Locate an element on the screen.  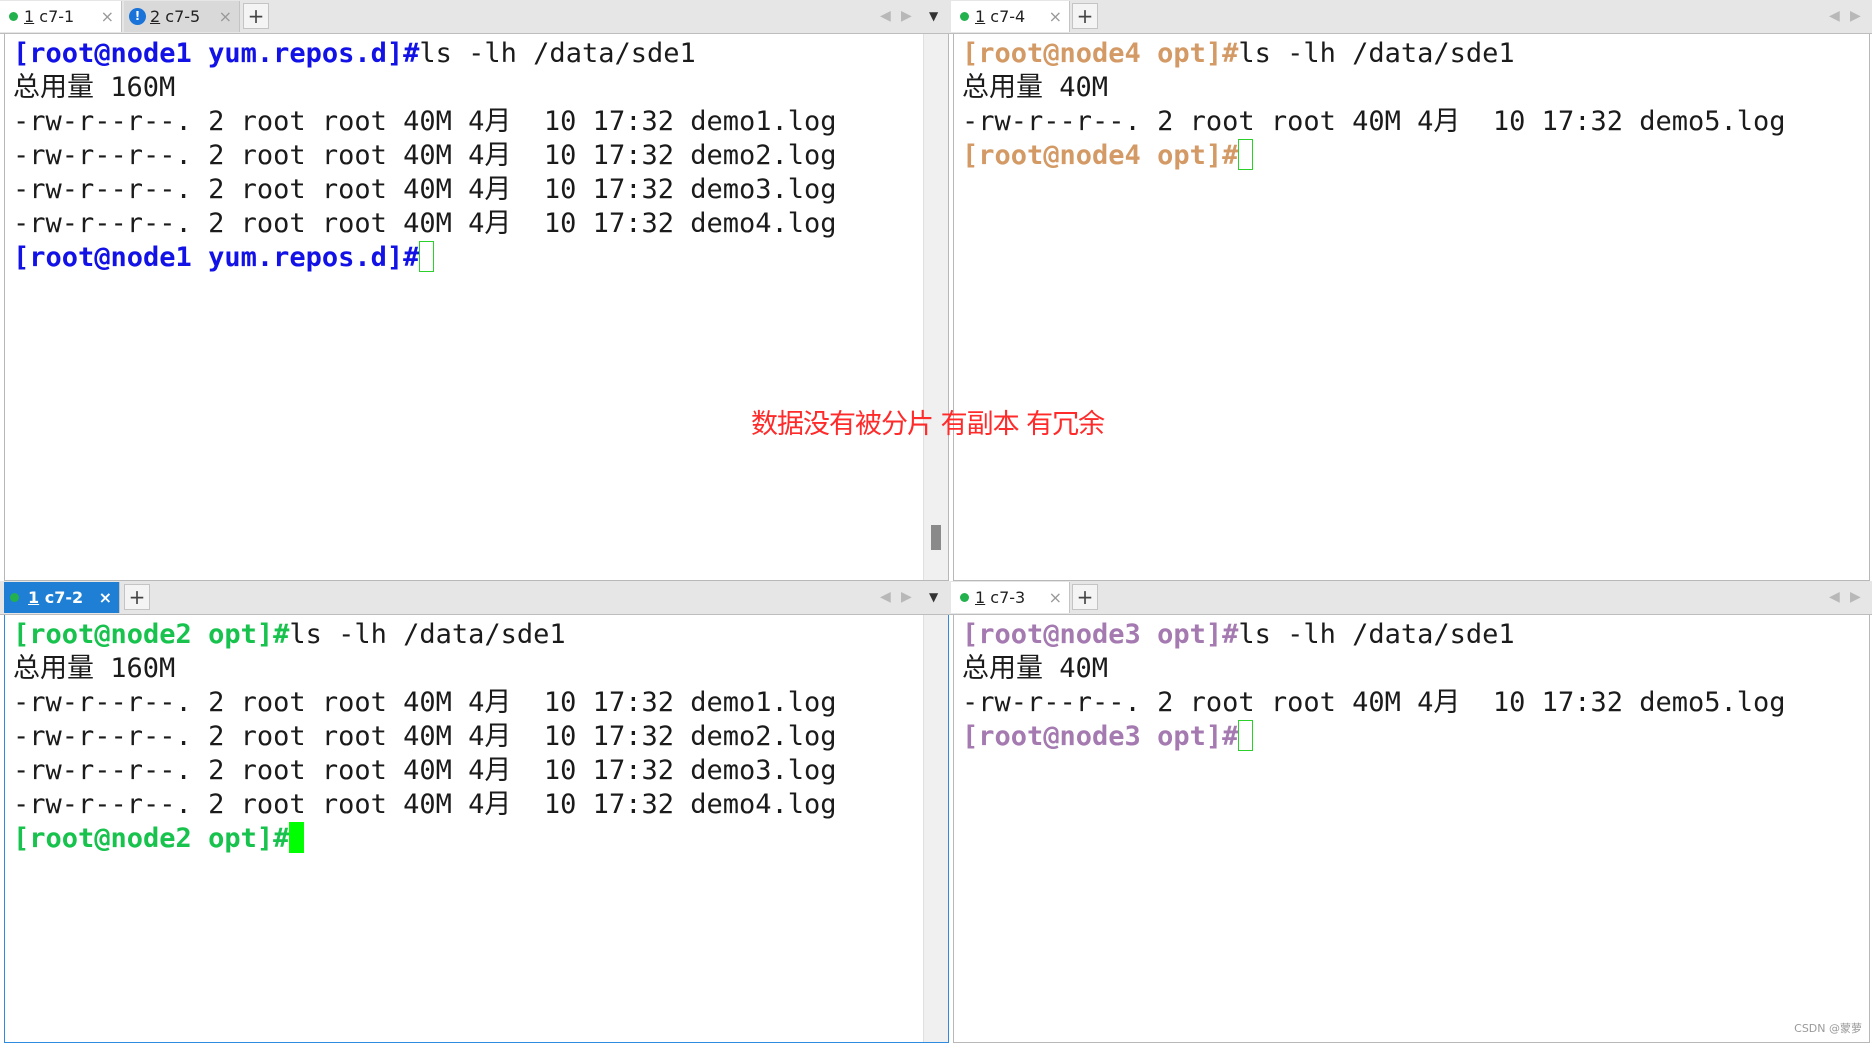
terminal-line: [root@node3 opt]# is located at coordinates (1108, 737).